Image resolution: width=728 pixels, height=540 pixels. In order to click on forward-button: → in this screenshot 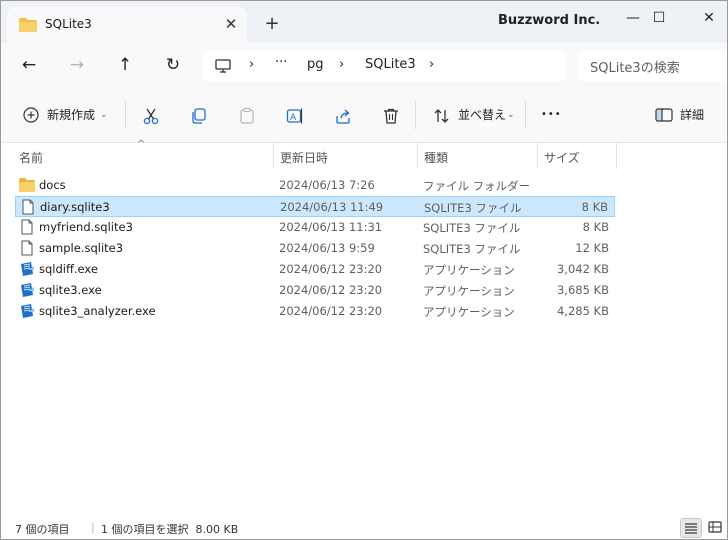, I will do `click(77, 65)`.